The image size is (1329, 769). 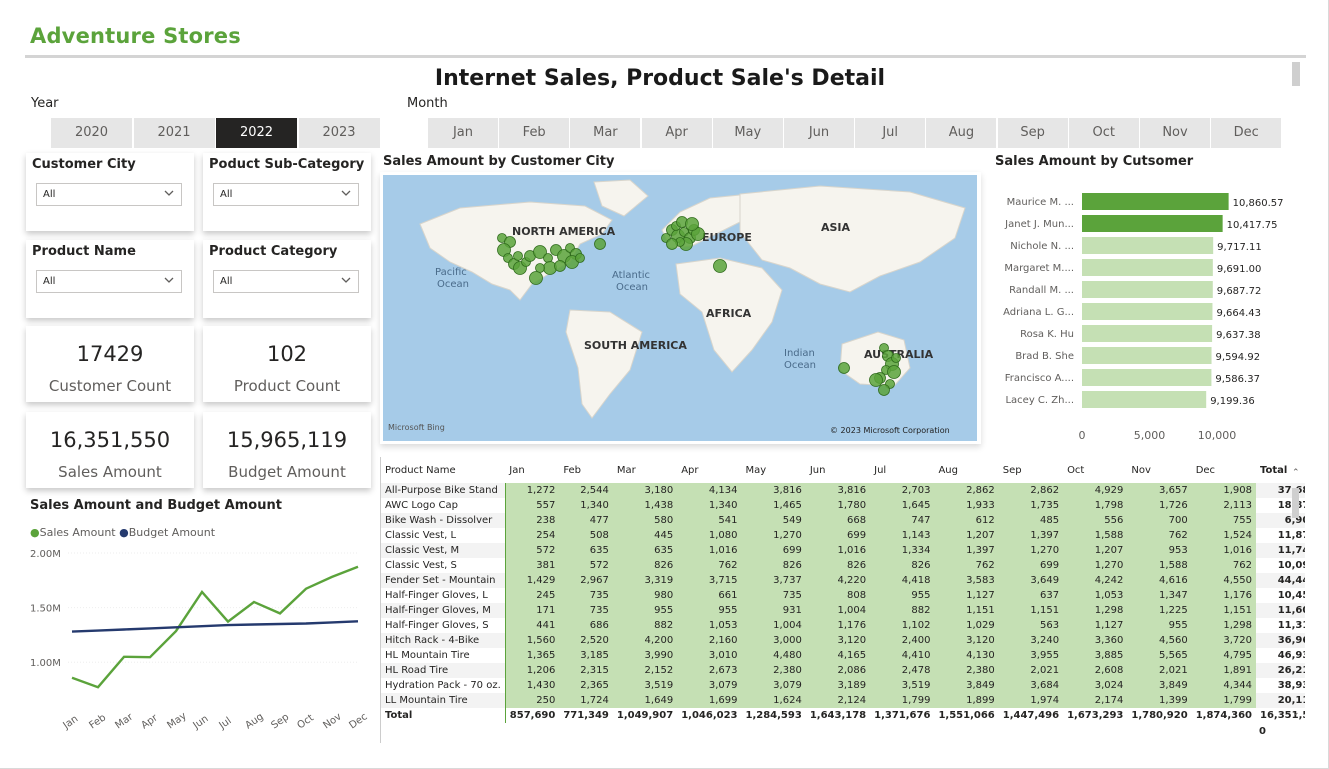 I want to click on year-option-2021: 2021, so click(x=174, y=133).